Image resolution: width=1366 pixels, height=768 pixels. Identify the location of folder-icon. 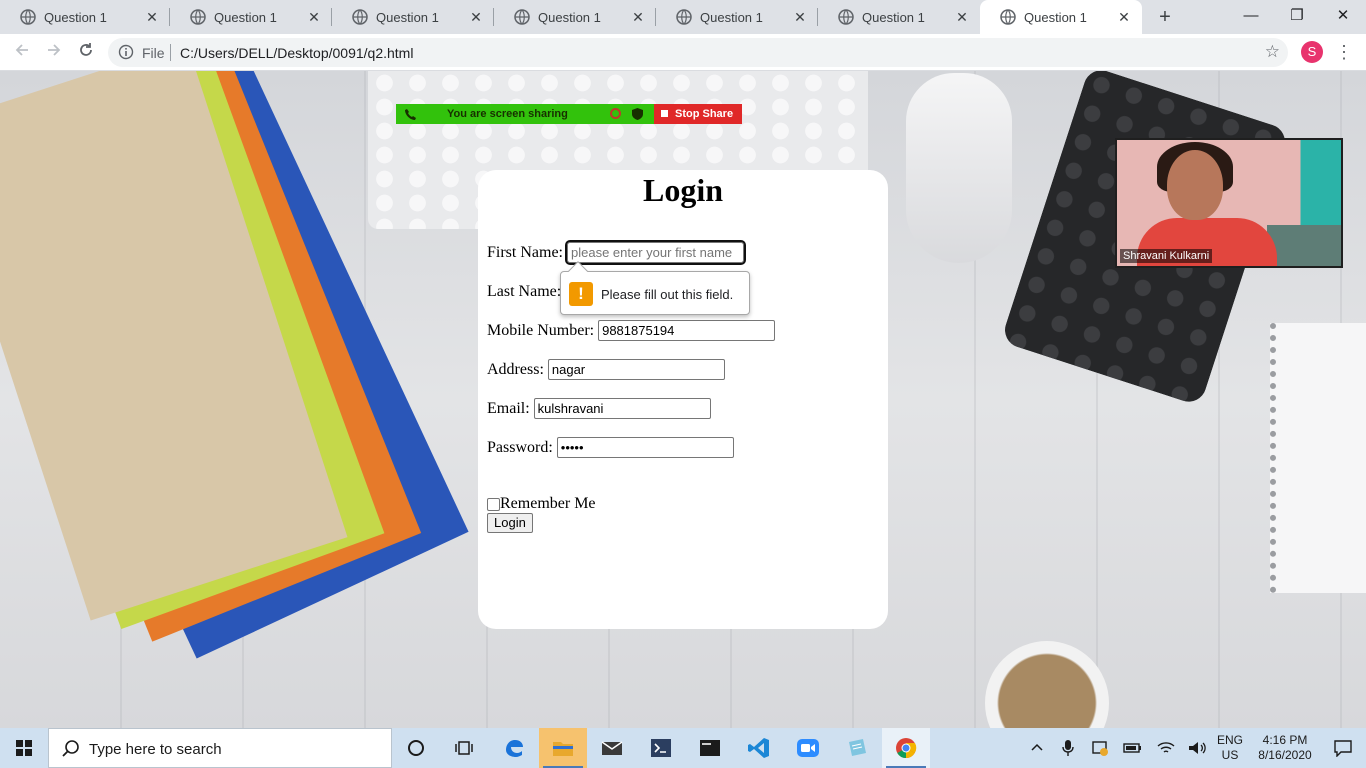
(563, 749).